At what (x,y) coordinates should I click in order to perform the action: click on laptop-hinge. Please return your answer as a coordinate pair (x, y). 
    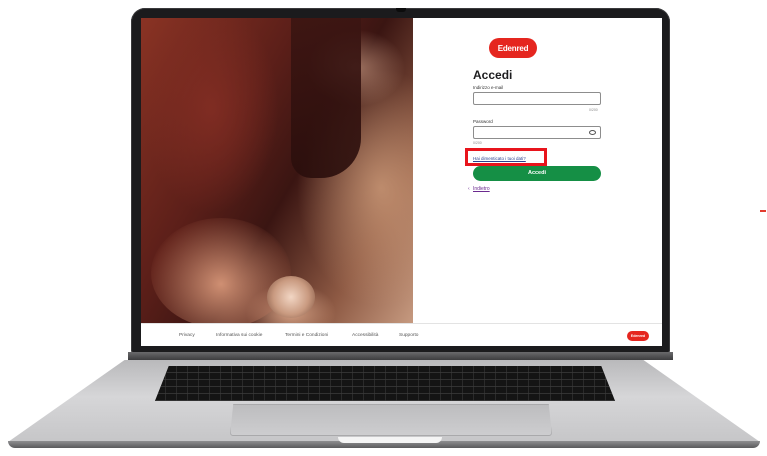
    Looking at the image, I should click on (400, 356).